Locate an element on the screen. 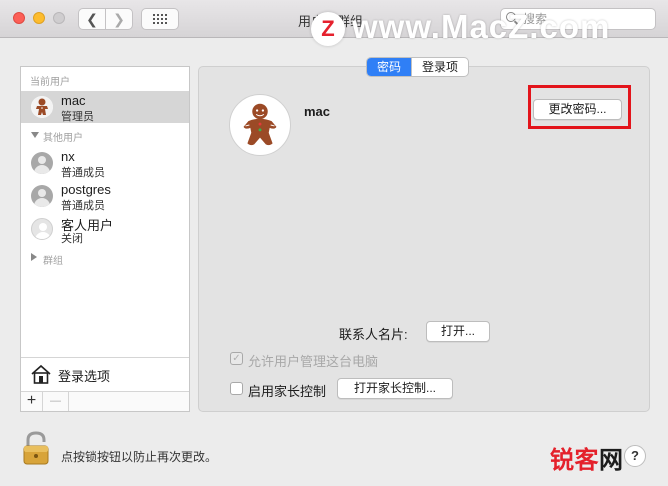 Image resolution: width=668 pixels, height=486 pixels. grid-icon is located at coordinates (160, 19).